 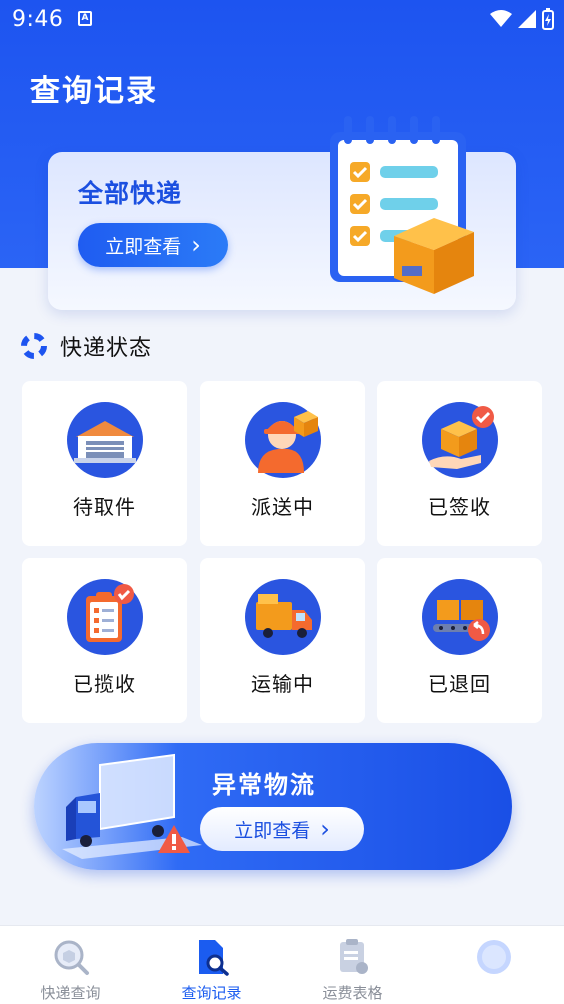 I want to click on signal-icon, so click(x=527, y=19).